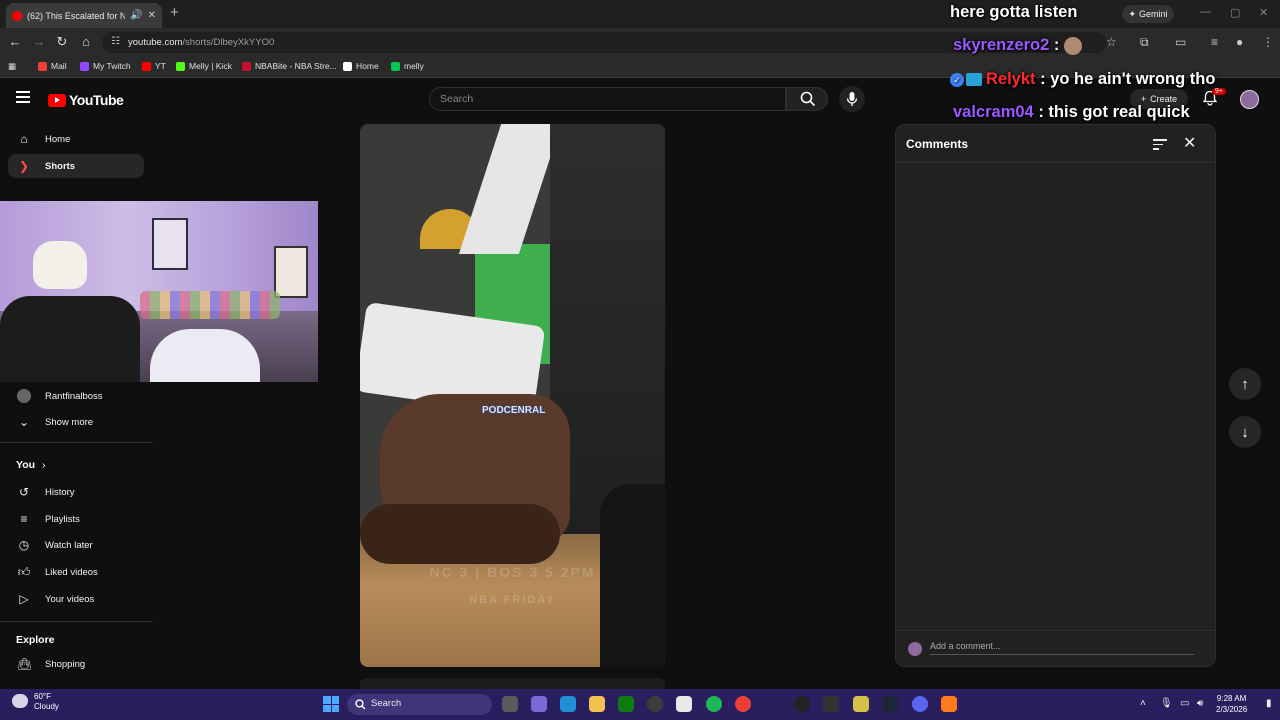 This screenshot has height=720, width=1280. I want to click on gemini-button: ✦ Gemini, so click(1148, 14).